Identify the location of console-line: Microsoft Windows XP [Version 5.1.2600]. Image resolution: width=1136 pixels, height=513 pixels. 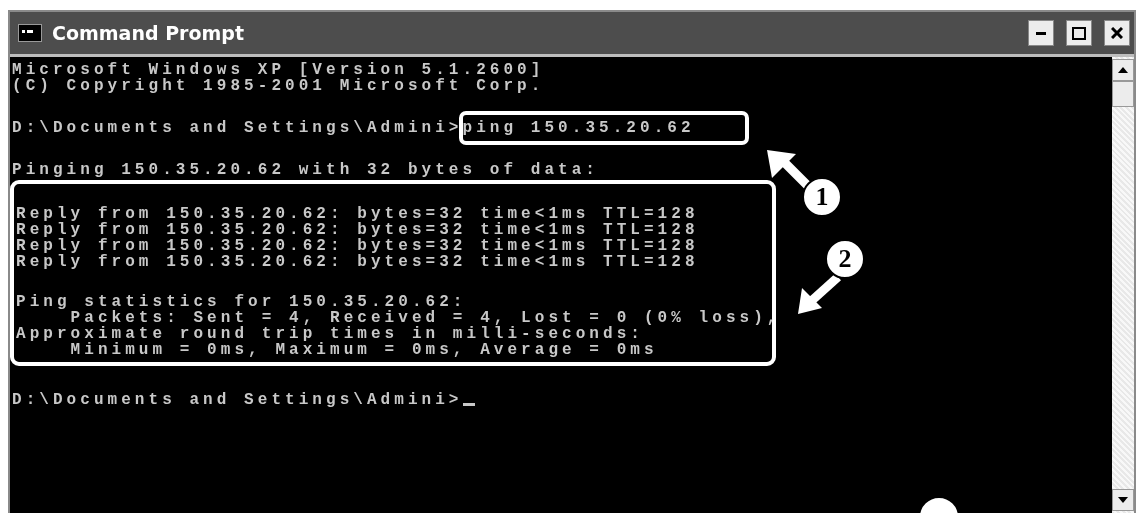
(279, 70).